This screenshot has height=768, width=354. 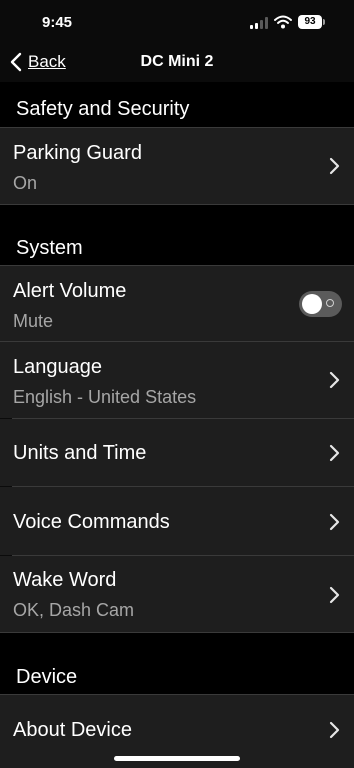 I want to click on status-time: 9:45, so click(x=57, y=22).